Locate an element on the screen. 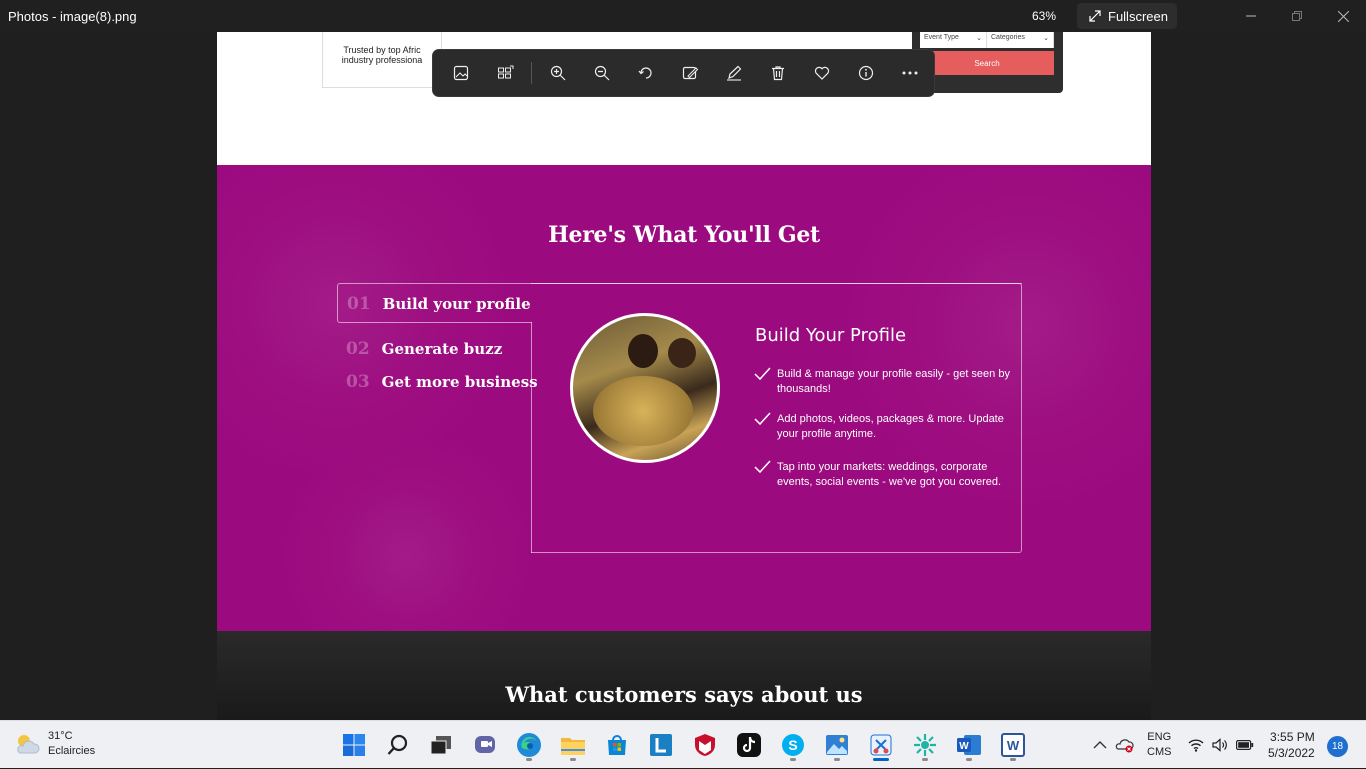  fullscreen-button: Fullscreen is located at coordinates (1127, 16).